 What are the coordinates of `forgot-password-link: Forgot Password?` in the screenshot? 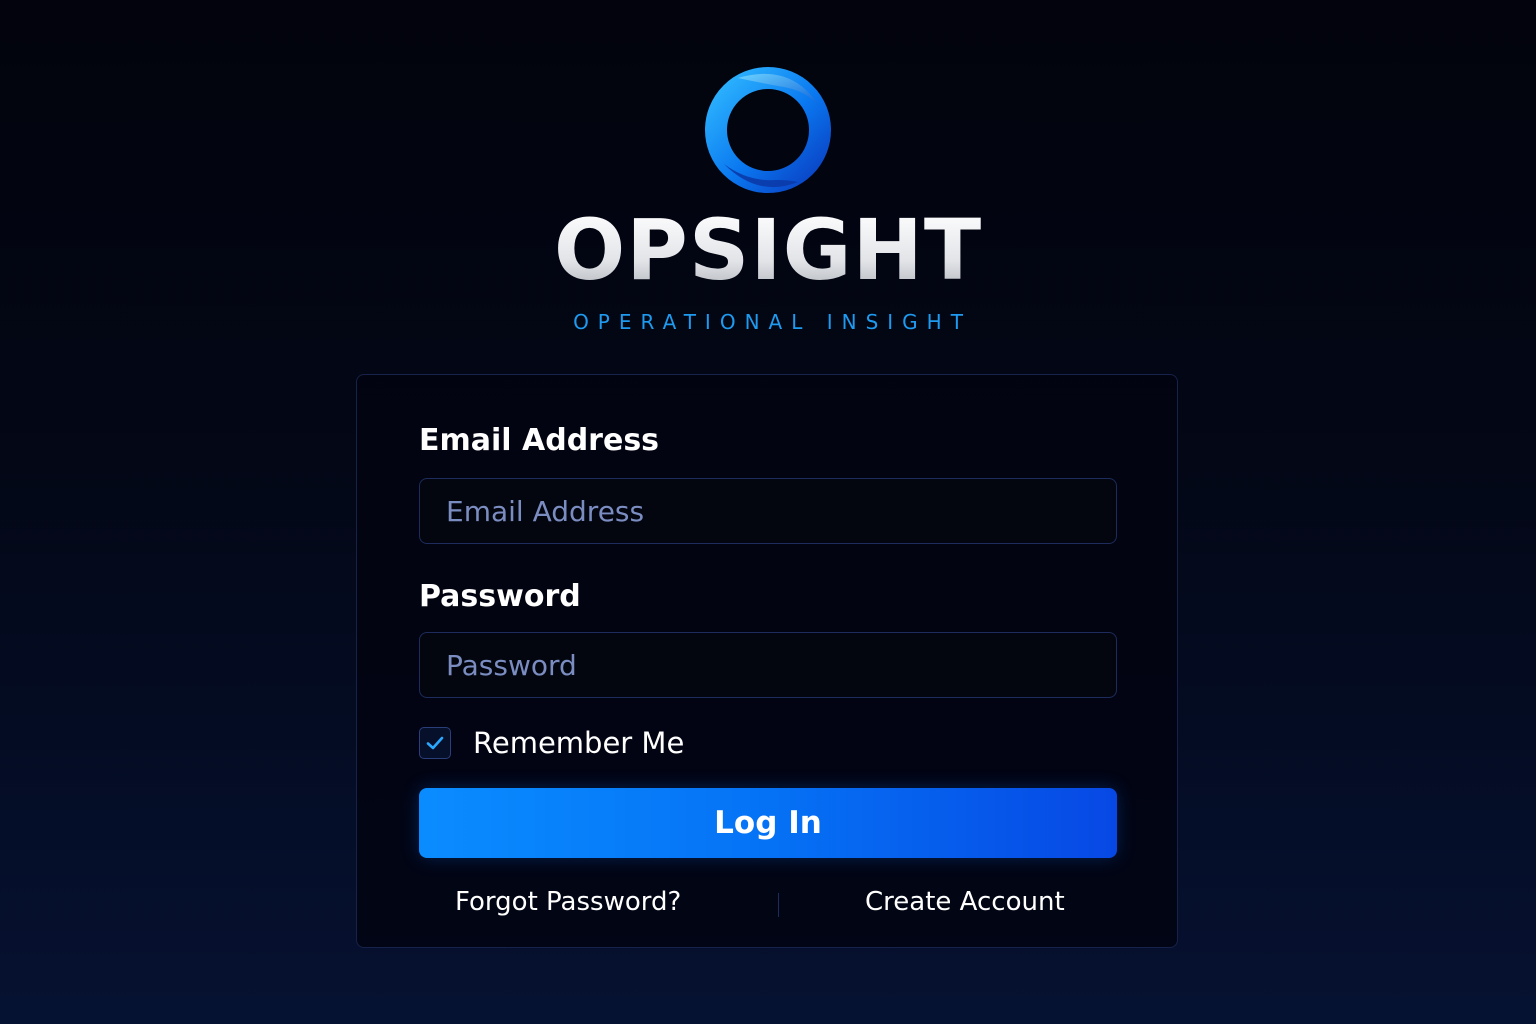 It's located at (568, 902).